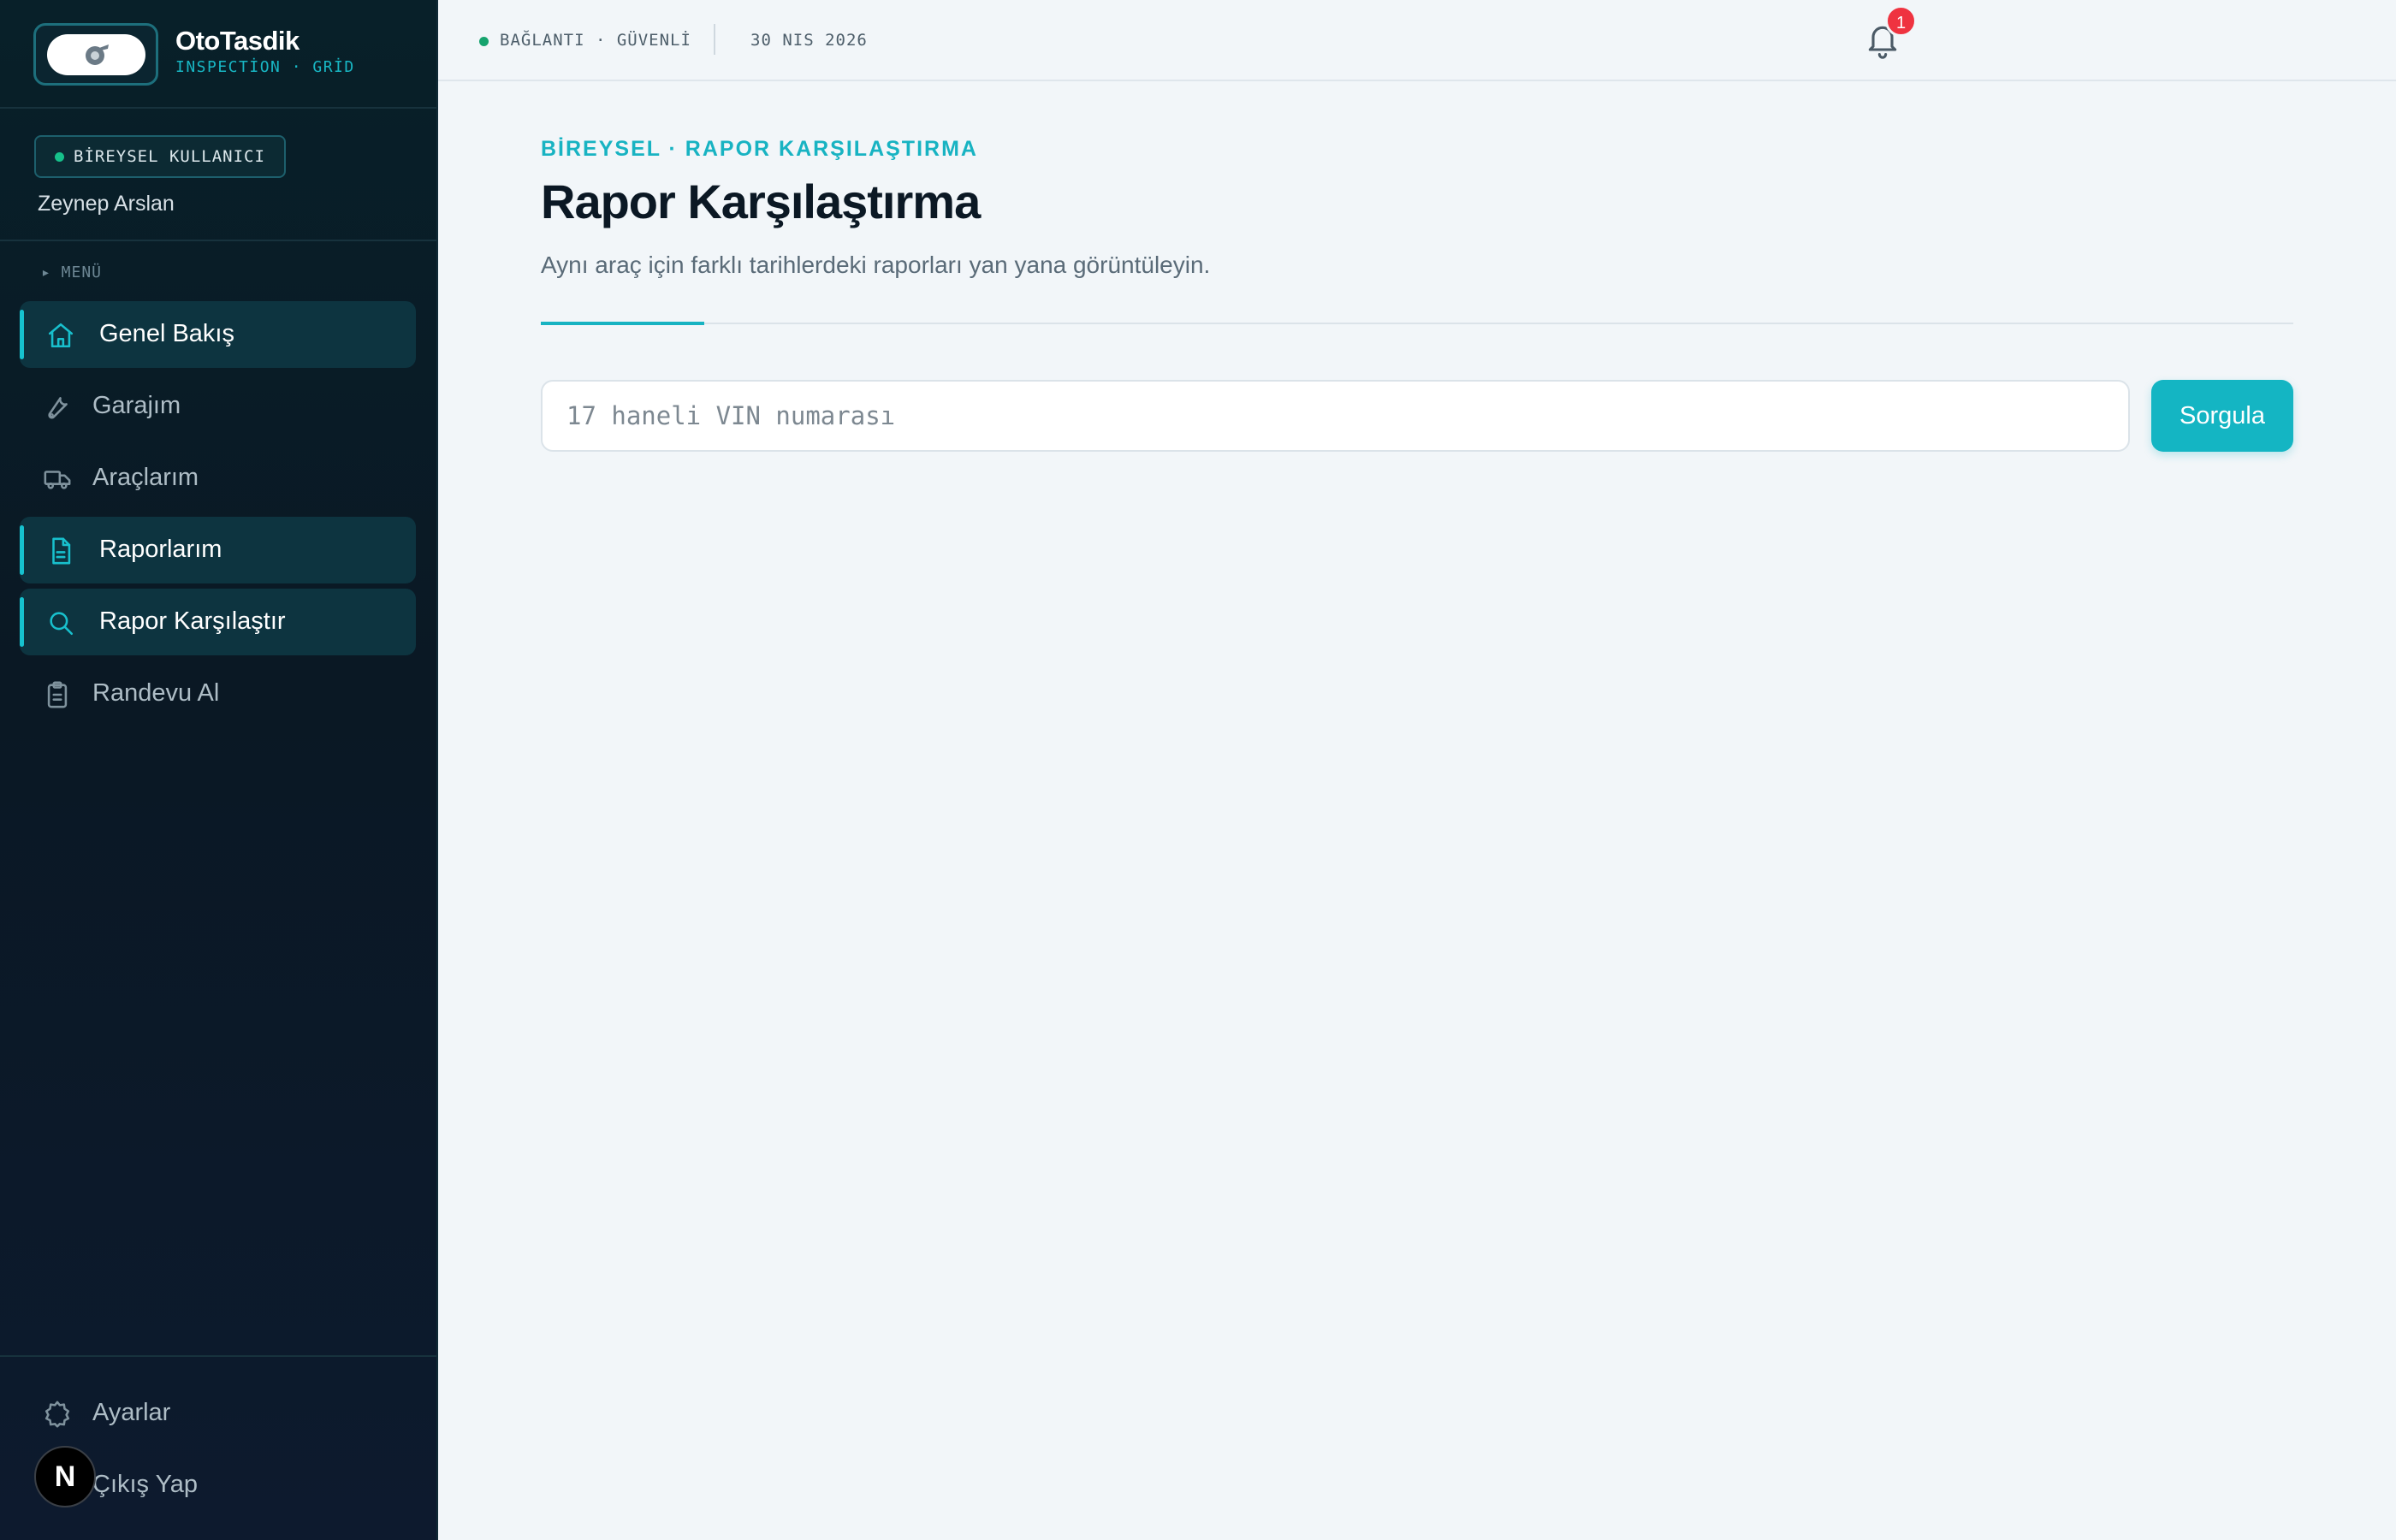  I want to click on sidebar-item-label: Genel Bakış, so click(166, 333).